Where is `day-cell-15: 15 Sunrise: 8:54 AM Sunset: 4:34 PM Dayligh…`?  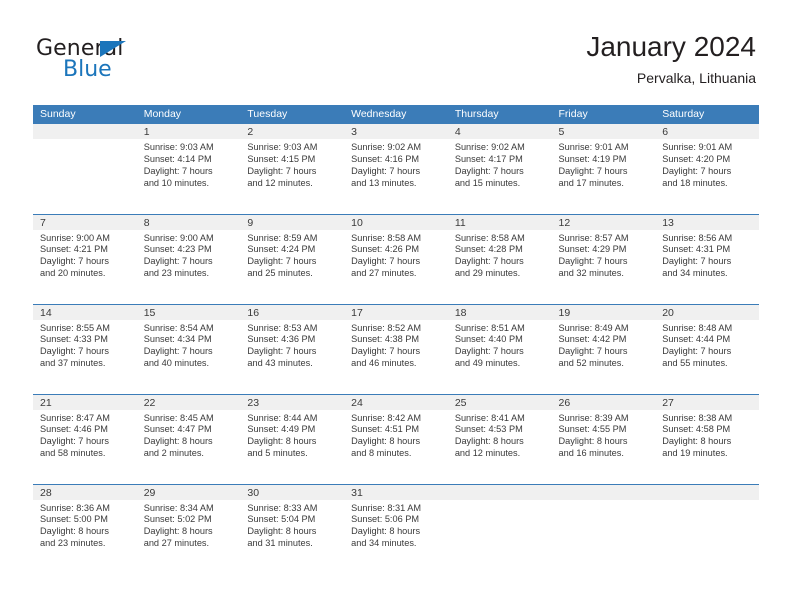 day-cell-15: 15 Sunrise: 8:54 AM Sunset: 4:34 PM Dayligh… is located at coordinates (188, 348).